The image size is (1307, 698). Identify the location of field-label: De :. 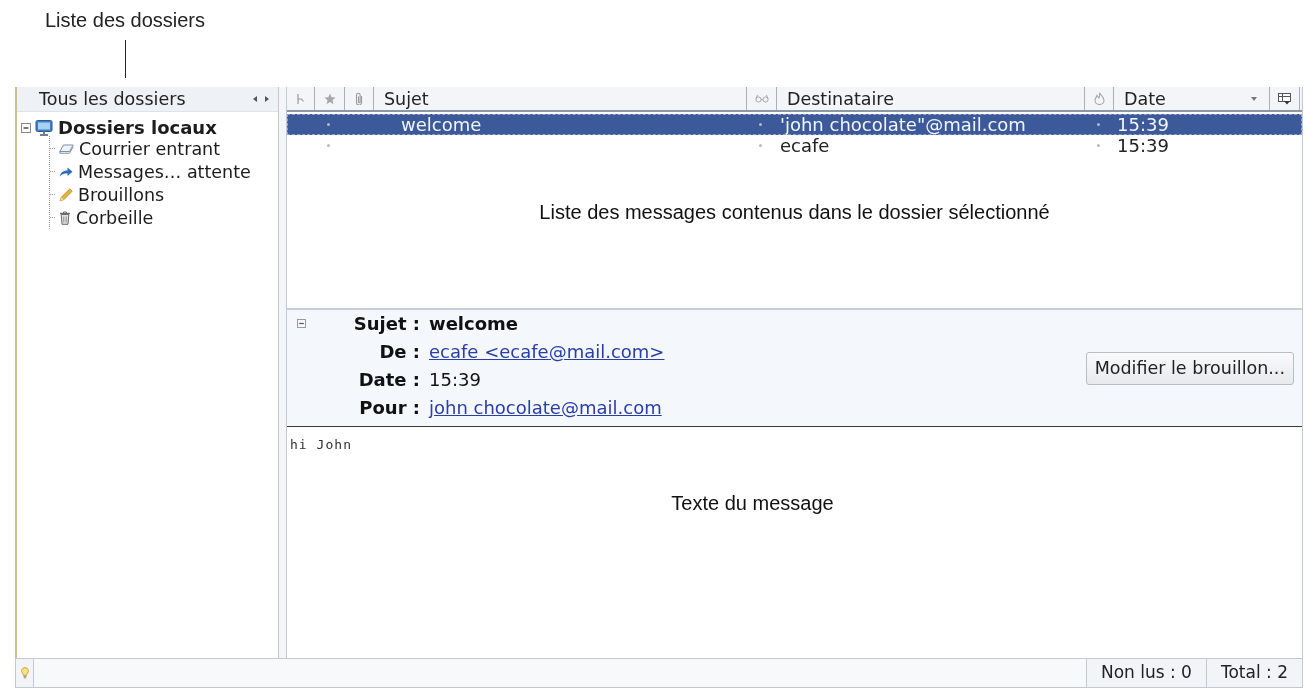
(399, 352).